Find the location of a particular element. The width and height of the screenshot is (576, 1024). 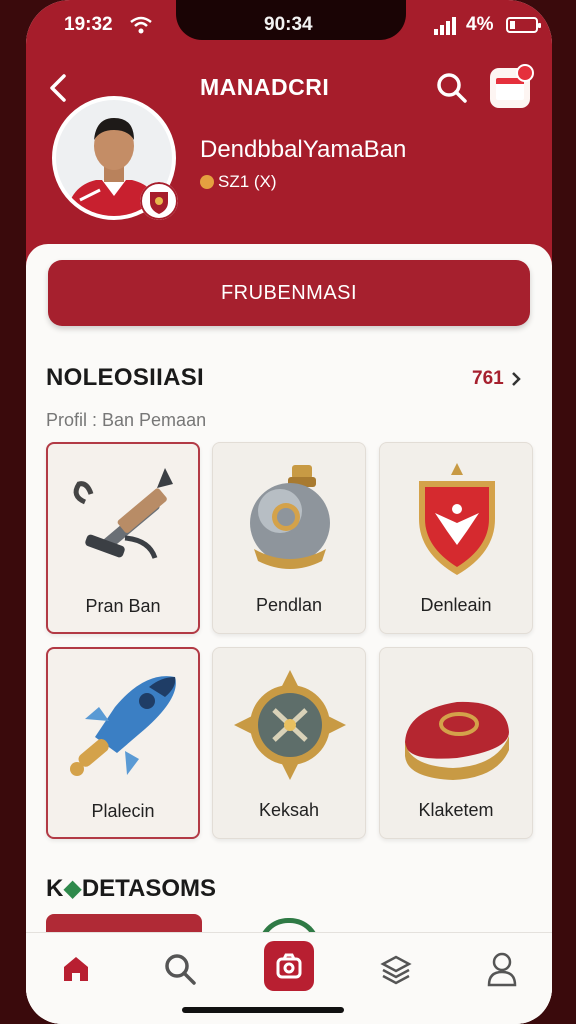

drop-icon: ◆ is located at coordinates (72, 888).